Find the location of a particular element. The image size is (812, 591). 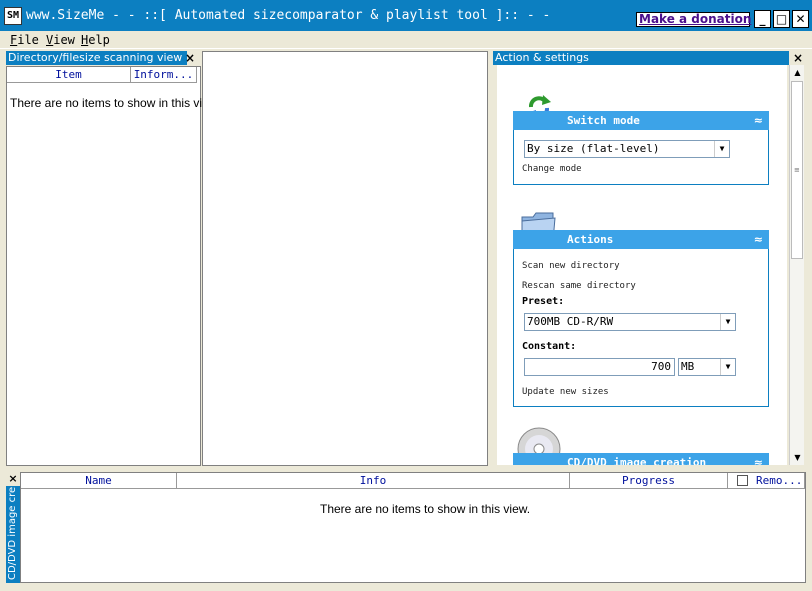

update-sizes-link: Update new sizes is located at coordinates (565, 392).